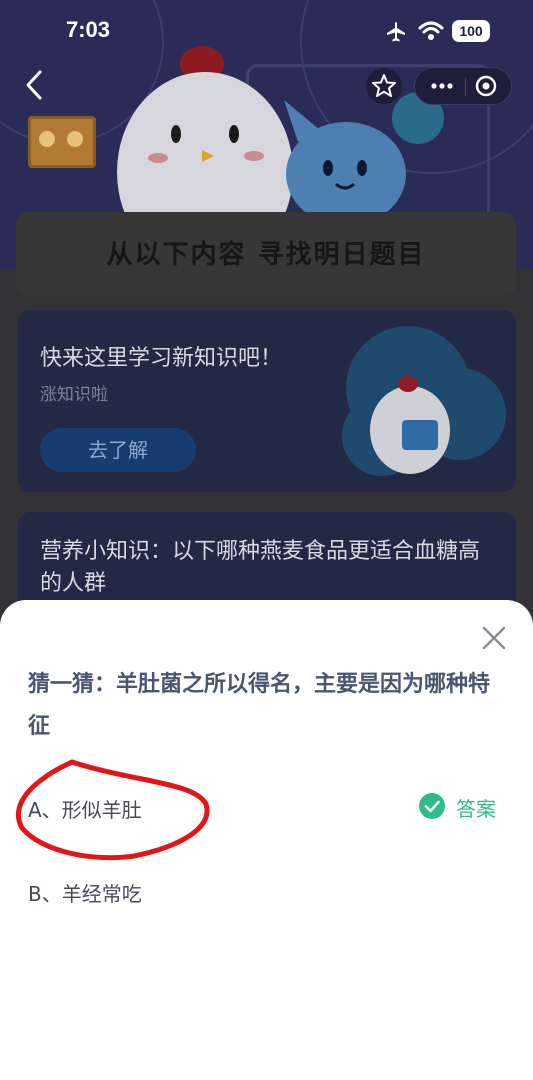 This screenshot has height=1080, width=533. I want to click on status-time: 7:03, so click(88, 29).